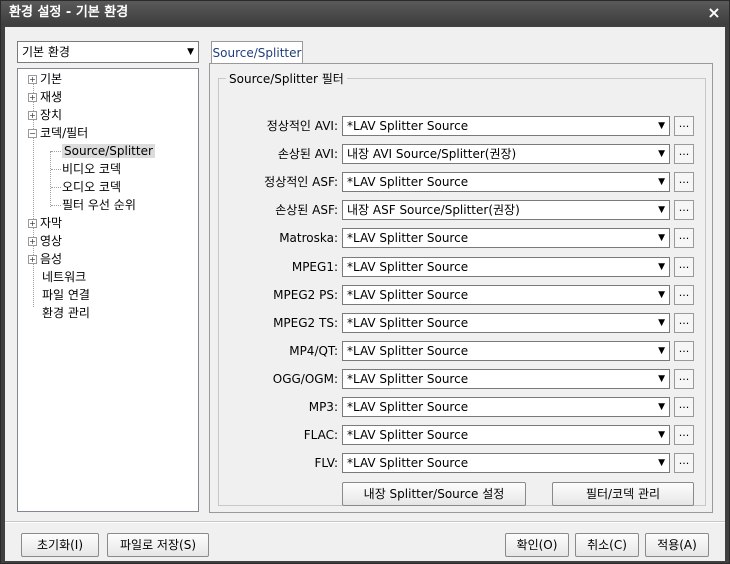  Describe the element at coordinates (623, 494) in the screenshot. I see `filter-codec-manage-button: 필터/코덱 관리` at that location.